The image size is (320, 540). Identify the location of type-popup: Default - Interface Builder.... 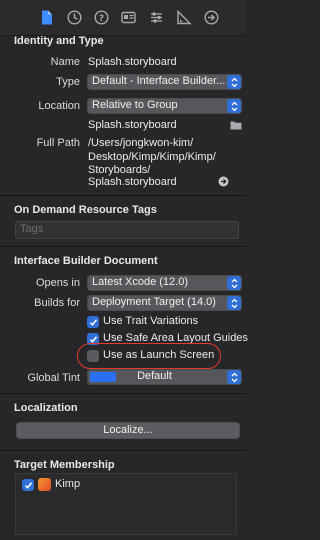
(164, 82).